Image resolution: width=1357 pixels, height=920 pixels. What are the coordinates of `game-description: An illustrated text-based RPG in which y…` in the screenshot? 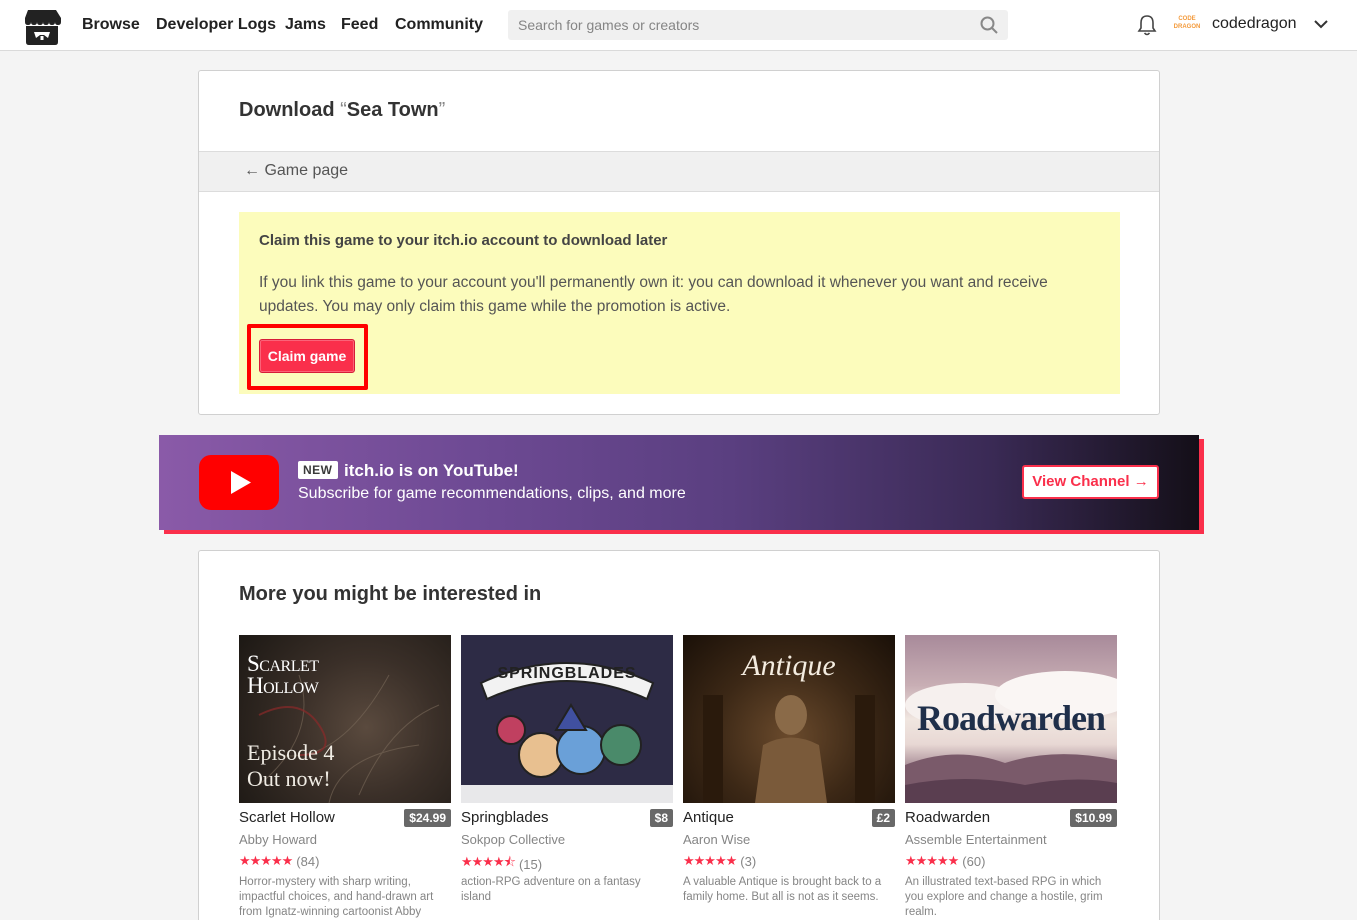 It's located at (1004, 897).